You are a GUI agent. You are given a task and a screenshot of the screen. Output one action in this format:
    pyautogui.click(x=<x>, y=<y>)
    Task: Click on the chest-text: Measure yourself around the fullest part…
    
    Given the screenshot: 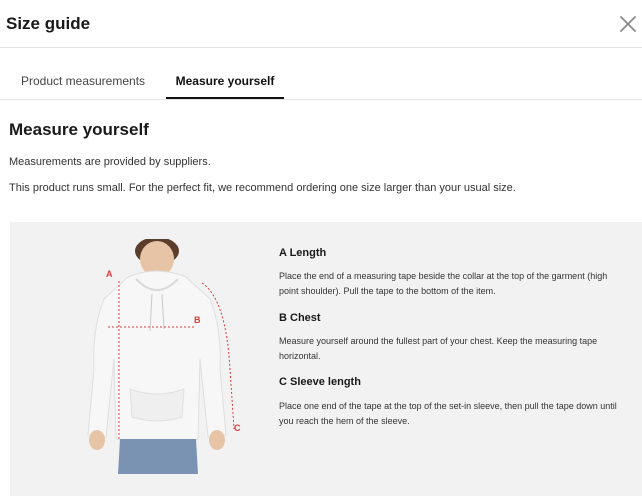 What is the action you would take?
    pyautogui.click(x=438, y=348)
    